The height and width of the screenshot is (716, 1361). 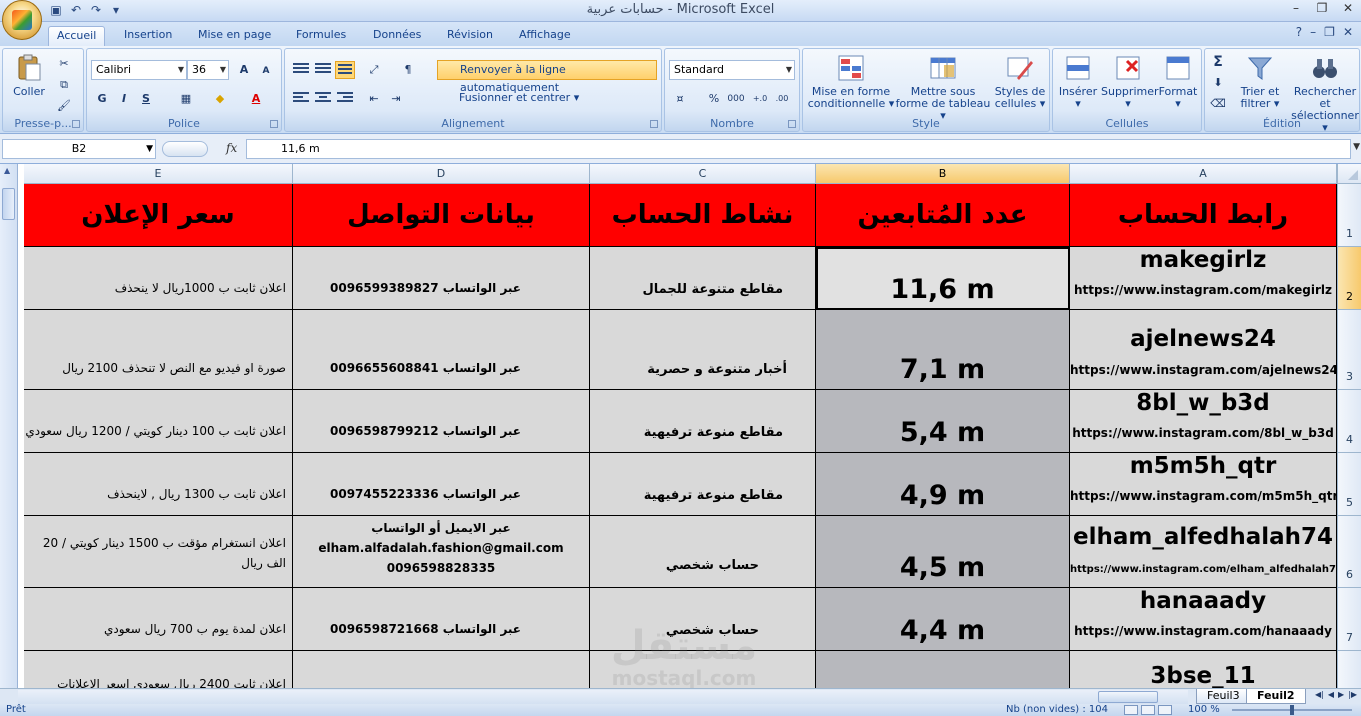 I want to click on shrink-font-button: A, so click(x=266, y=71).